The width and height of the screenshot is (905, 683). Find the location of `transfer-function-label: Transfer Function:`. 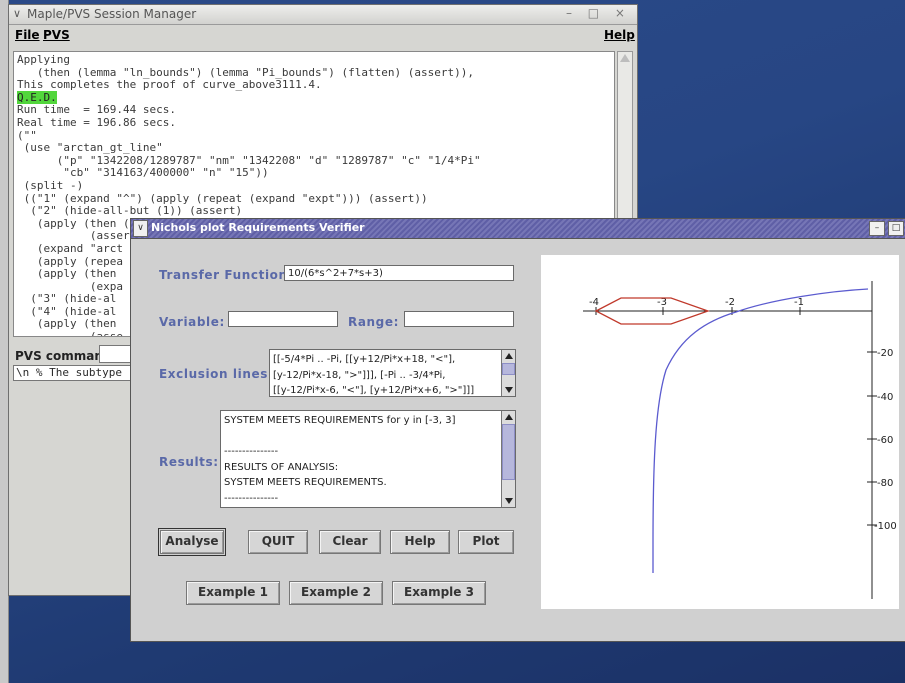

transfer-function-label: Transfer Function: is located at coordinates (226, 275).